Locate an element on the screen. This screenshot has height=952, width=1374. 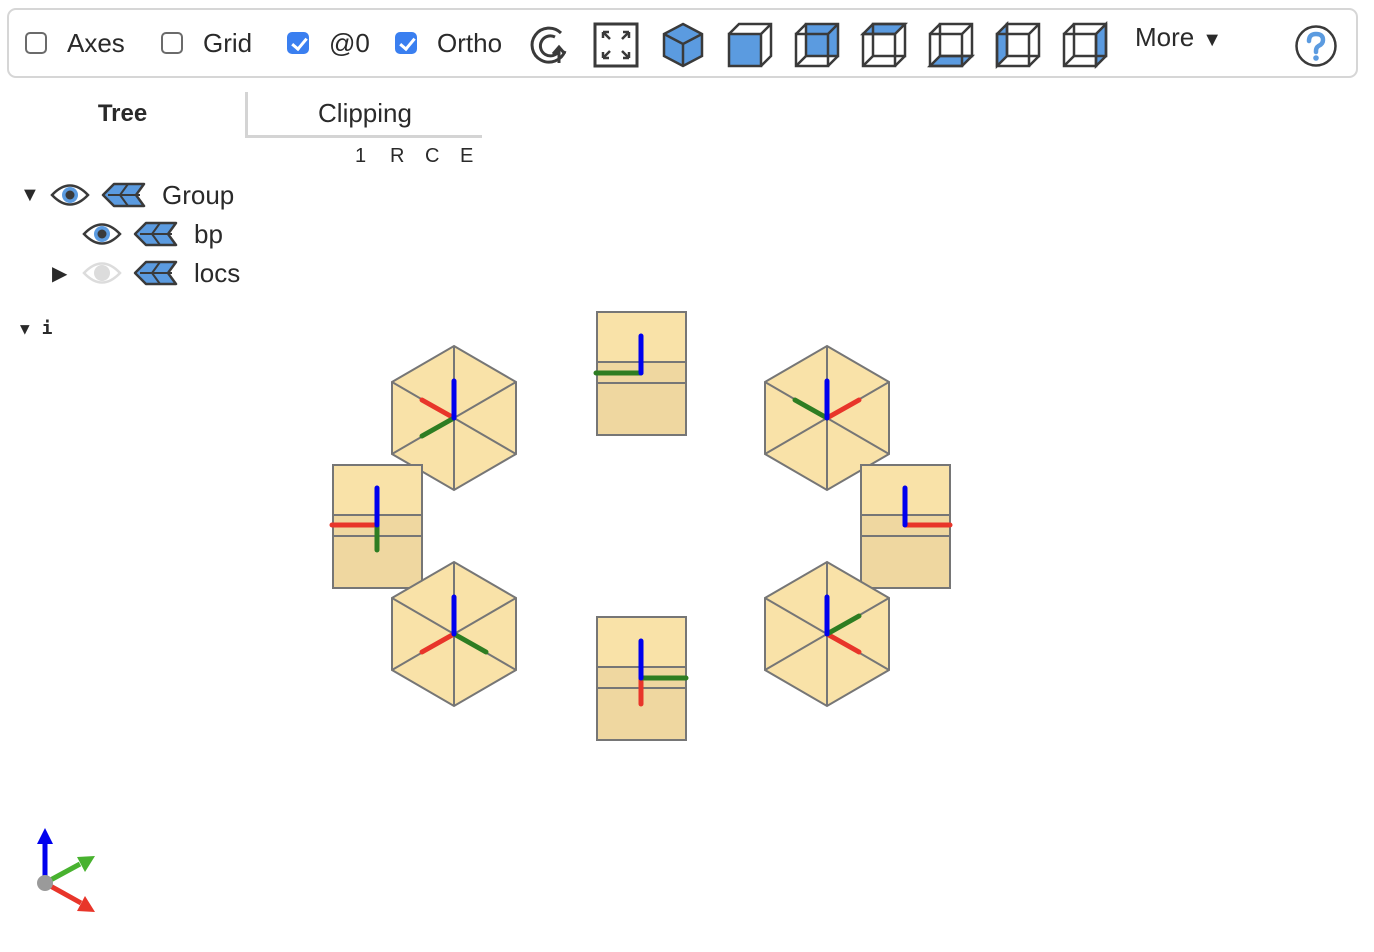
reset-view-button is located at coordinates (549, 45).